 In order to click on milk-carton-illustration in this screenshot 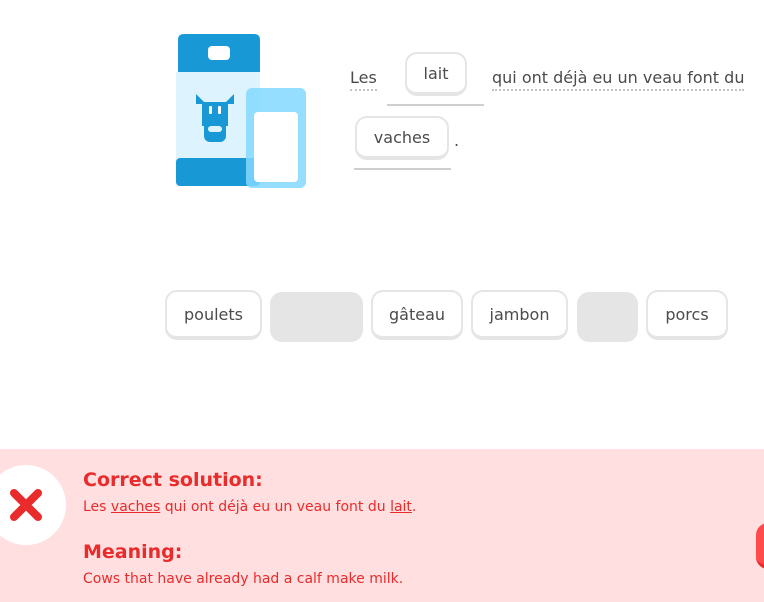, I will do `click(241, 111)`.